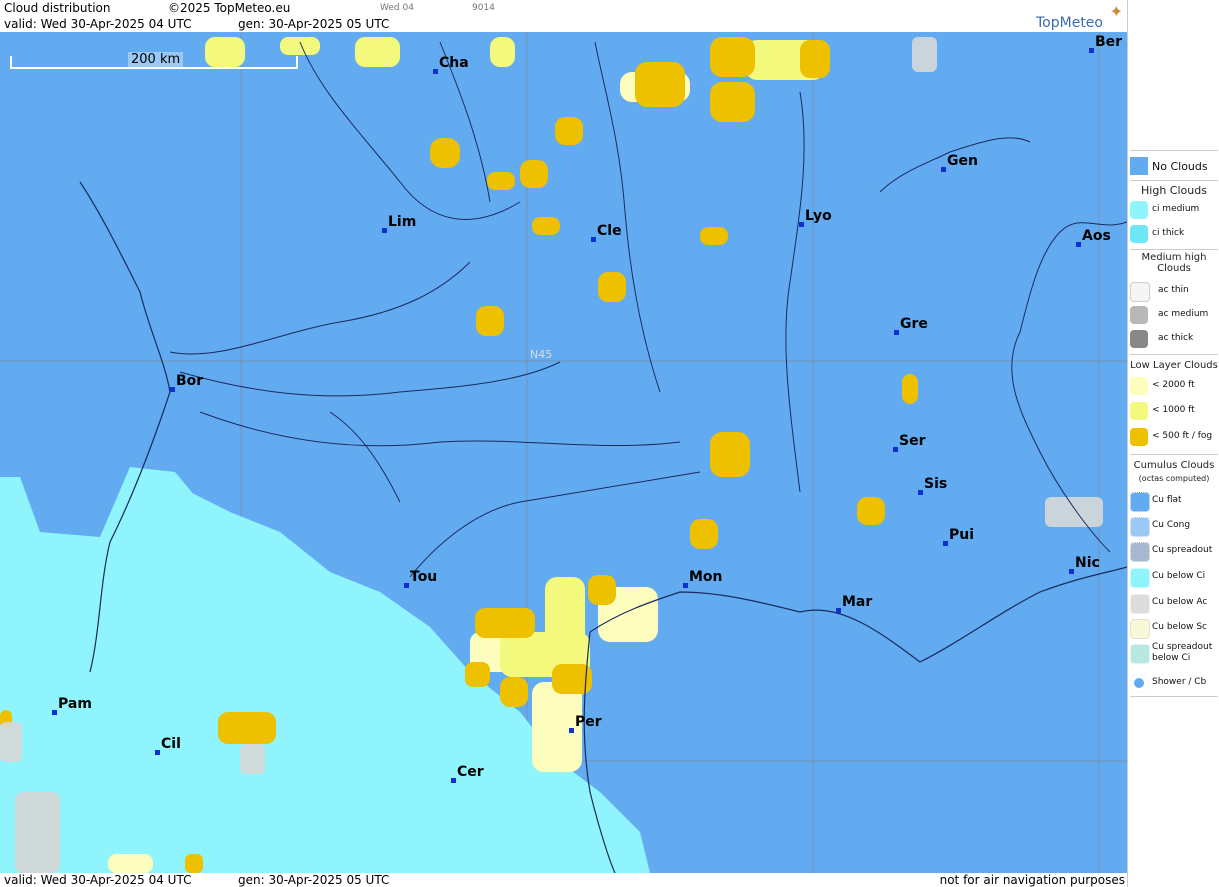 This screenshot has height=887, width=1219. I want to click on city-label: Cil, so click(168, 745).